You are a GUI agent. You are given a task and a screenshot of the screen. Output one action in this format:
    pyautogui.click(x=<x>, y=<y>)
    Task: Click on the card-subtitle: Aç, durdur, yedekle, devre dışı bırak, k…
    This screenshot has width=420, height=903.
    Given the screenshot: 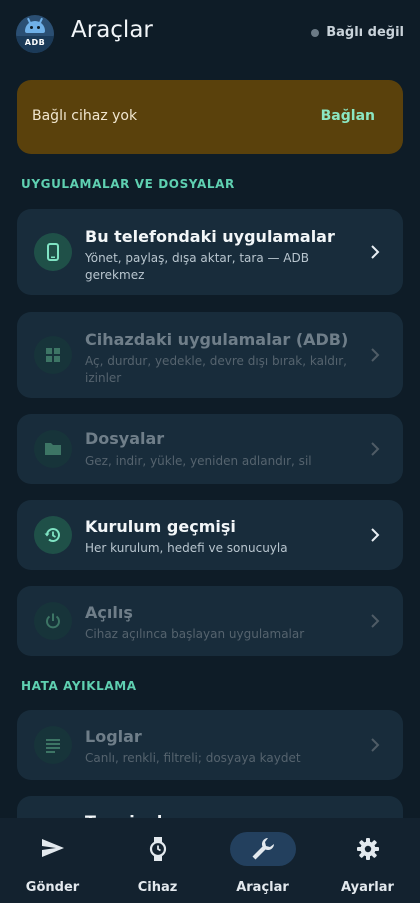 What is the action you would take?
    pyautogui.click(x=216, y=369)
    